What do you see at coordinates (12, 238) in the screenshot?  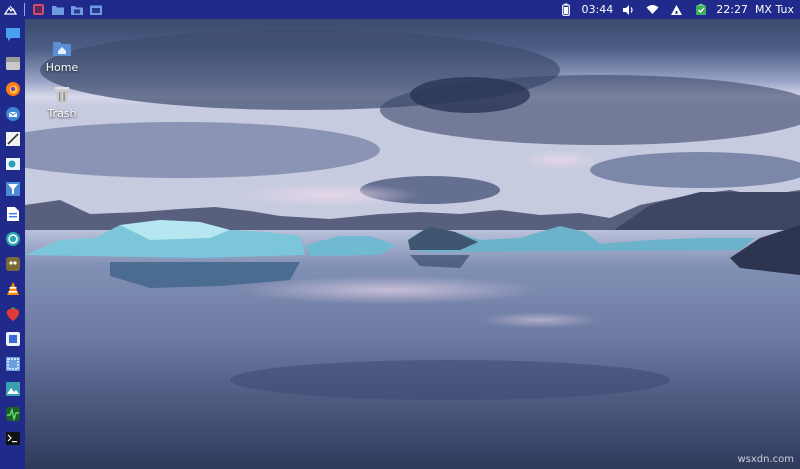 I see `update-manager-icon` at bounding box center [12, 238].